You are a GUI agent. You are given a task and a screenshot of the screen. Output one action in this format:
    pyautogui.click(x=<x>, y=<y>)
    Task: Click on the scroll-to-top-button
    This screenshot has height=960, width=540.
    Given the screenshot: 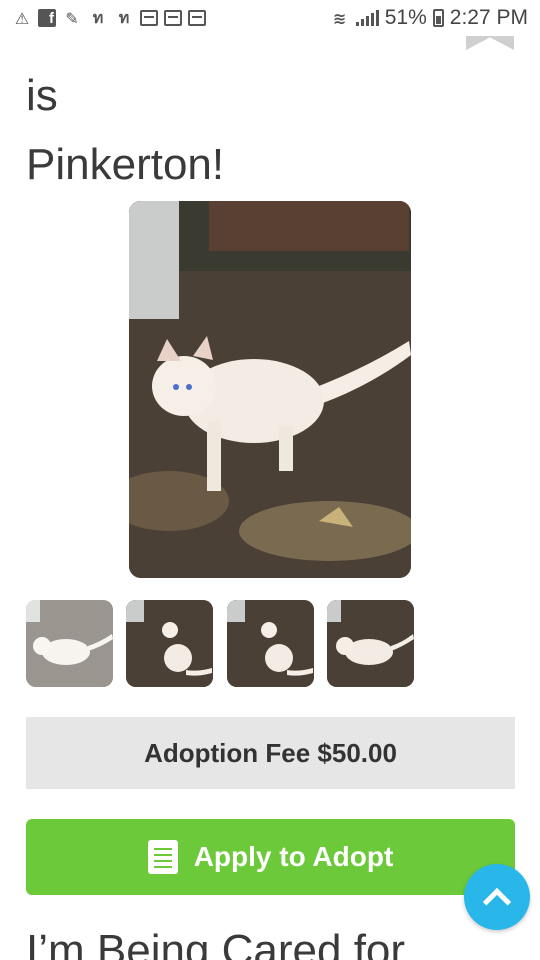 What is the action you would take?
    pyautogui.click(x=497, y=897)
    